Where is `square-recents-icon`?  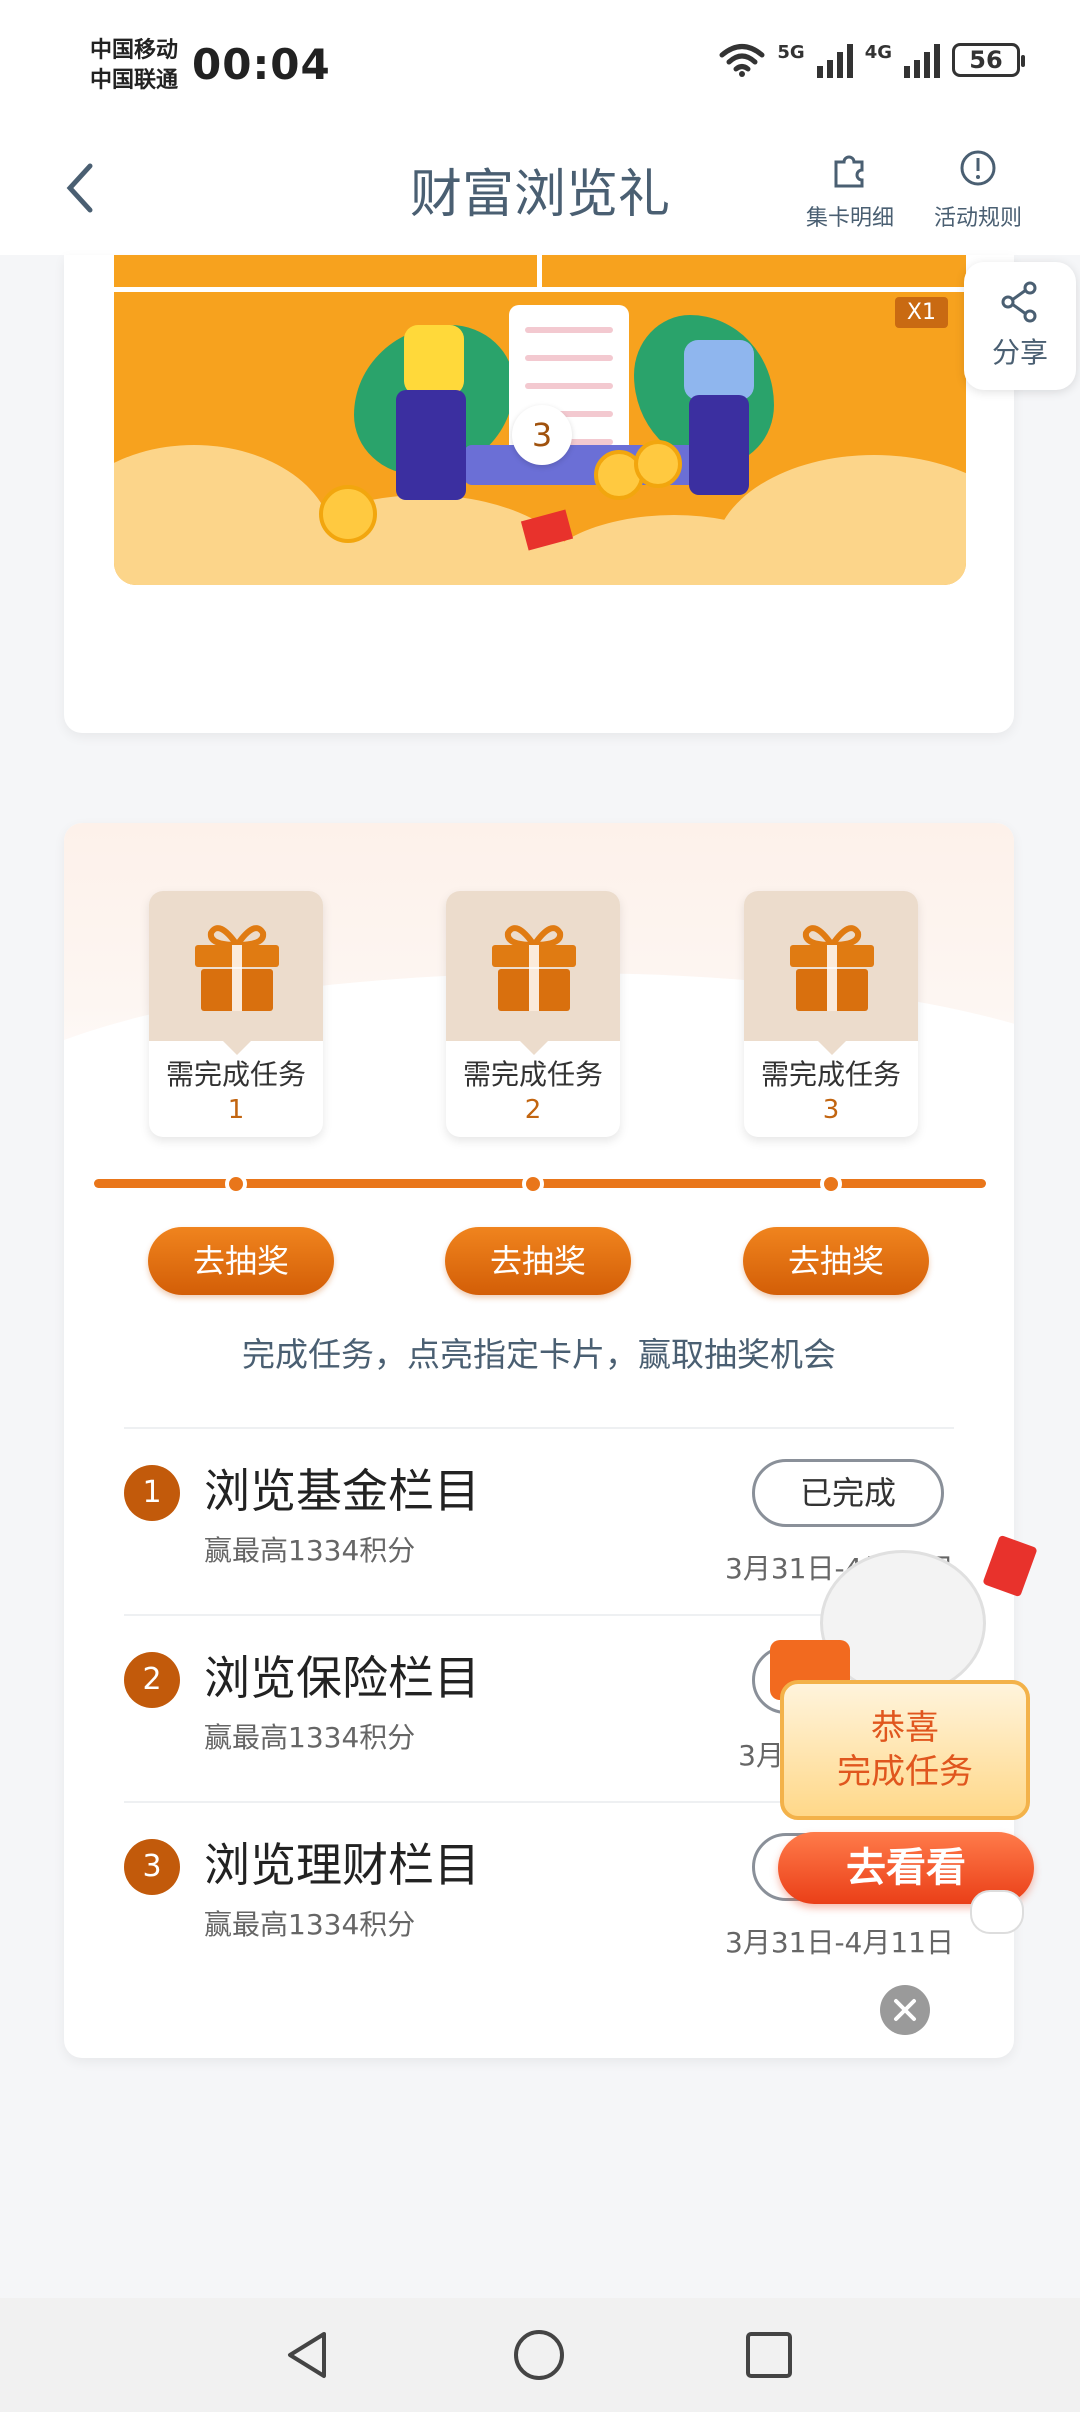
square-recents-icon is located at coordinates (769, 2355).